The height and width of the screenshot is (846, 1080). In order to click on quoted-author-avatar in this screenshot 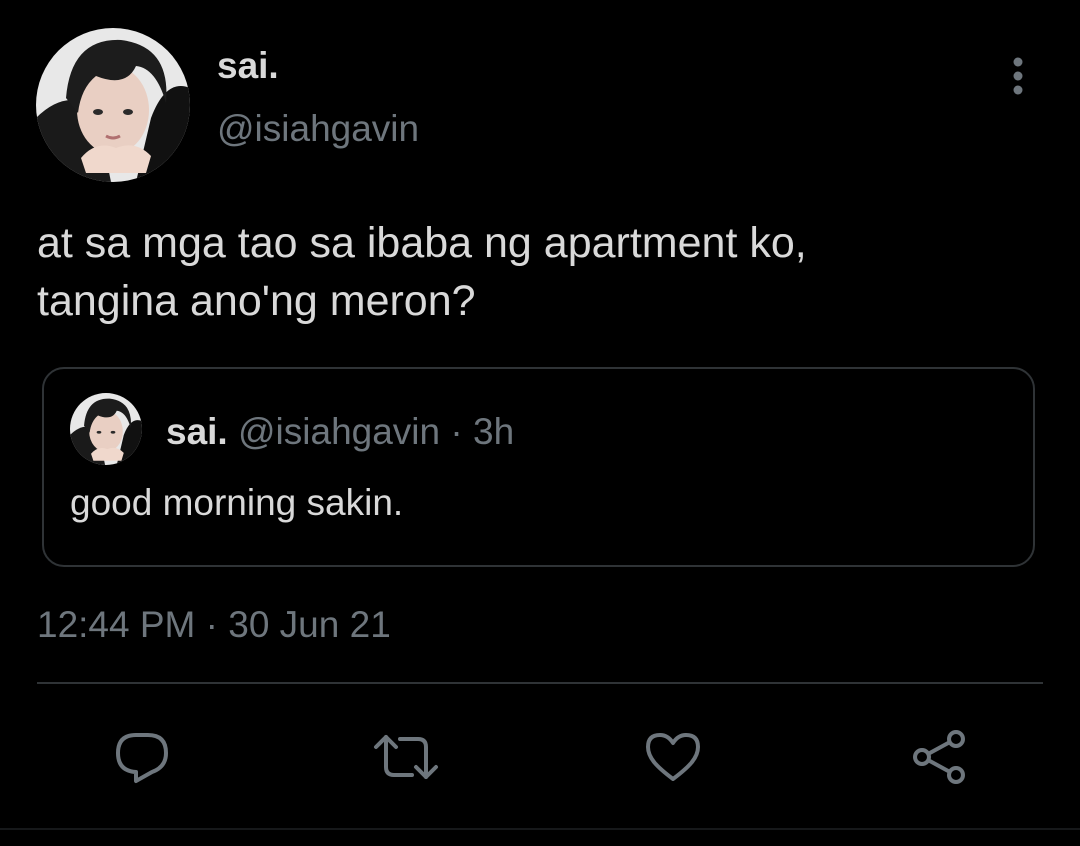, I will do `click(106, 429)`.